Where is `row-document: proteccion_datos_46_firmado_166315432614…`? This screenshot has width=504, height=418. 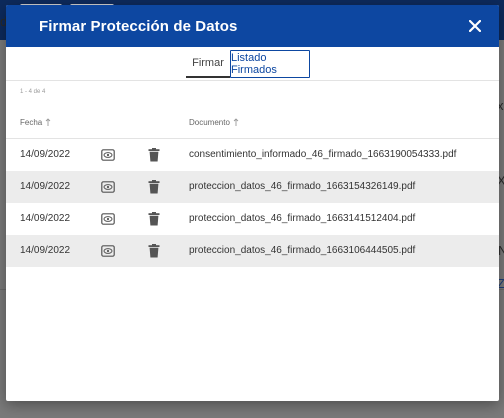
row-document: proteccion_datos_46_firmado_166315432614… is located at coordinates (302, 186).